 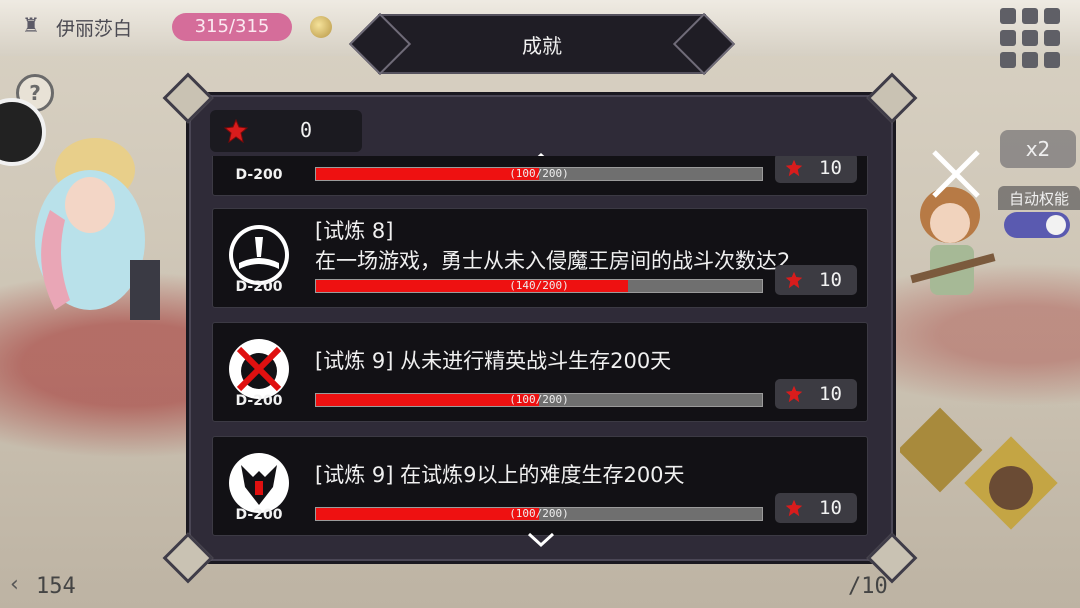 What do you see at coordinates (500, 475) in the screenshot?
I see `achievement-title: [试炼 9] 在试炼9以上的难度生存200天` at bounding box center [500, 475].